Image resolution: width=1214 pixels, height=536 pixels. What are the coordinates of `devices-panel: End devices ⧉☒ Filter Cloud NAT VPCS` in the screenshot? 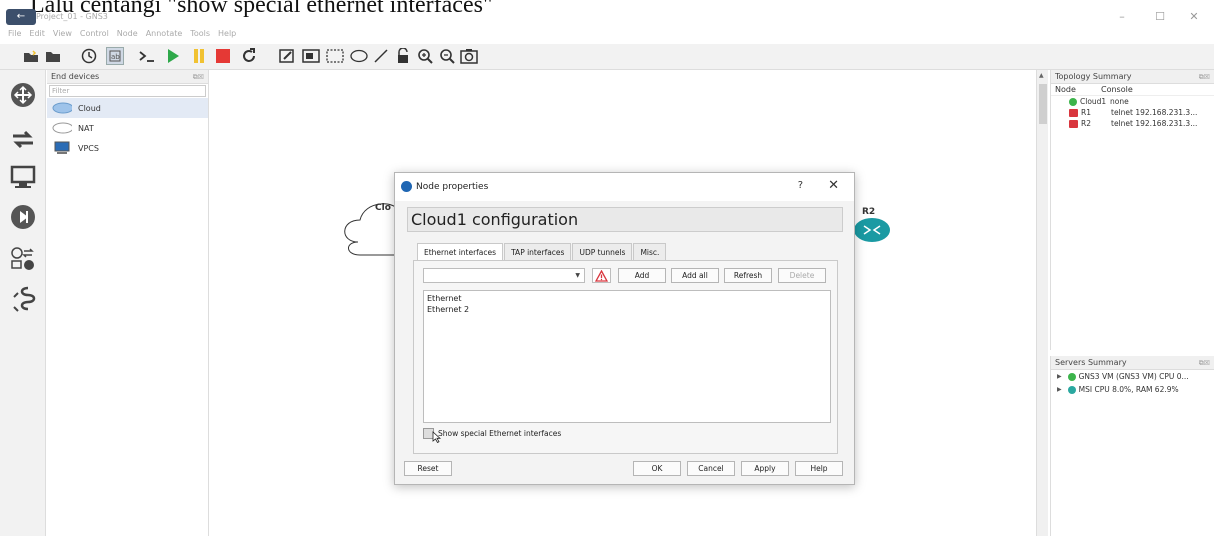 It's located at (128, 303).